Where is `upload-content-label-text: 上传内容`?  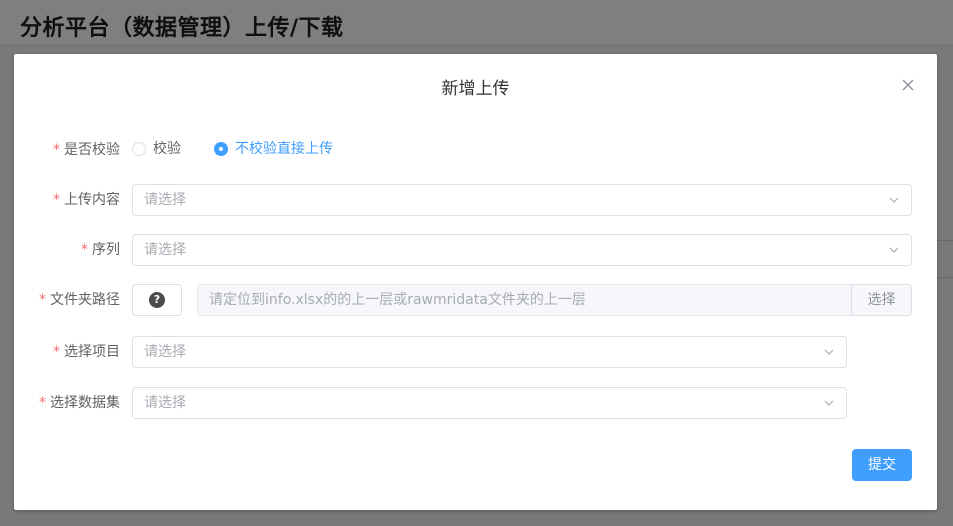
upload-content-label-text: 上传内容 is located at coordinates (92, 200).